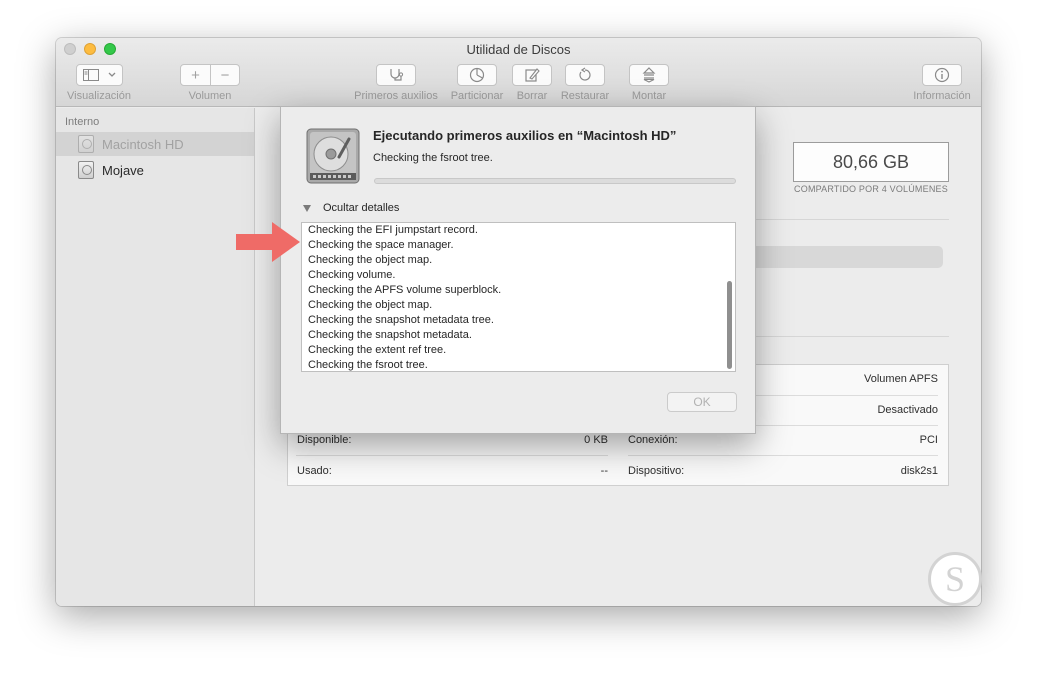 The width and height of the screenshot is (1037, 681). I want to click on capacity-box: 80,66 GB, so click(871, 162).